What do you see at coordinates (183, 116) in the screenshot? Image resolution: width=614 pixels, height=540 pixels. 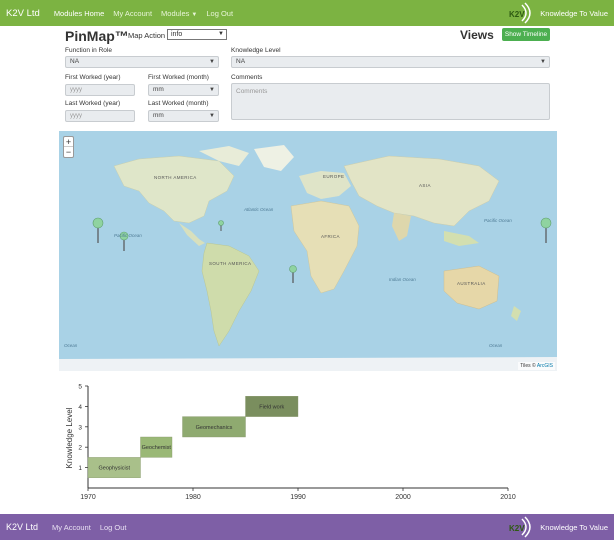 I see `last-worked-month-select: mm ▼` at bounding box center [183, 116].